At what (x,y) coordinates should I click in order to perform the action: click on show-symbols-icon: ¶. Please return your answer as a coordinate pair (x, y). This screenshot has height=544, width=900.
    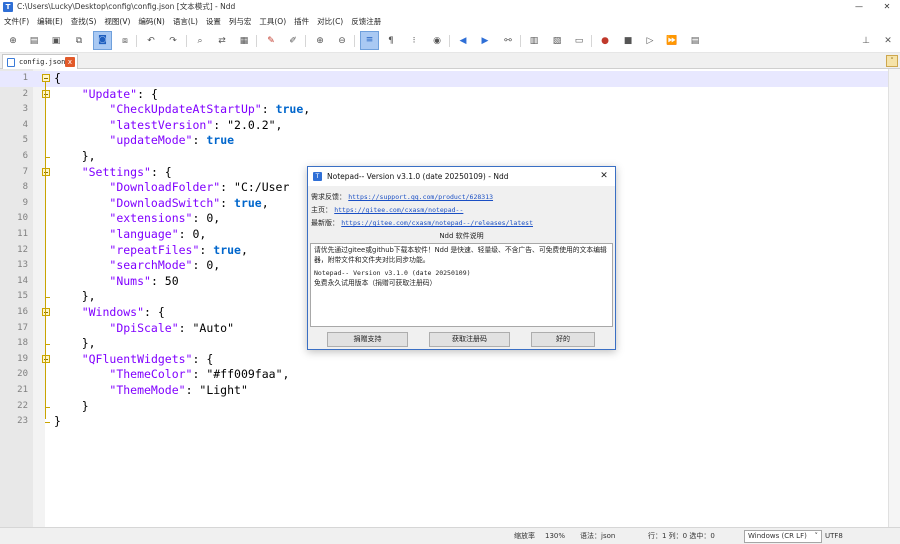
    Looking at the image, I should click on (391, 41).